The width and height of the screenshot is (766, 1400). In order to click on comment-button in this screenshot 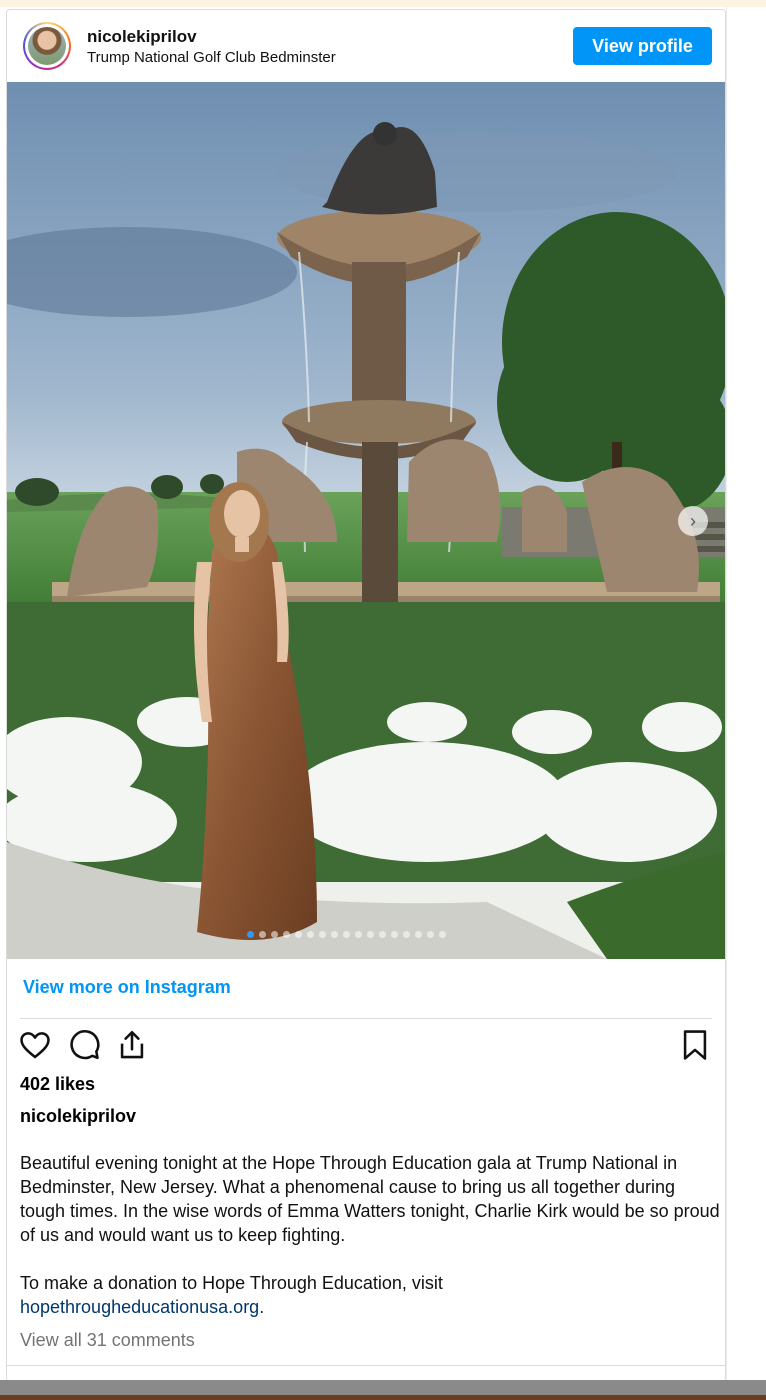, I will do `click(84, 1047)`.